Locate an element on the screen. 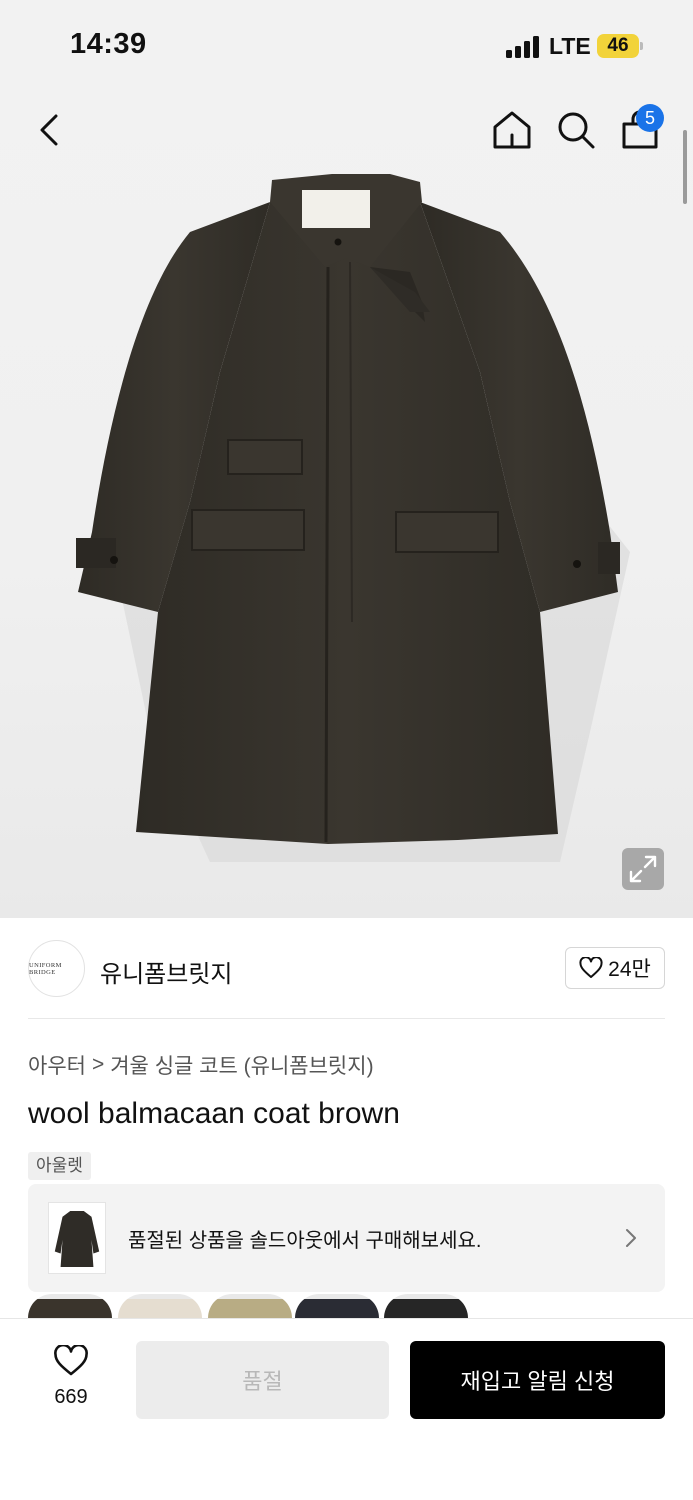 The height and width of the screenshot is (1500, 693). restock-alert-button: 재입고 알림 신청 is located at coordinates (537, 1380).